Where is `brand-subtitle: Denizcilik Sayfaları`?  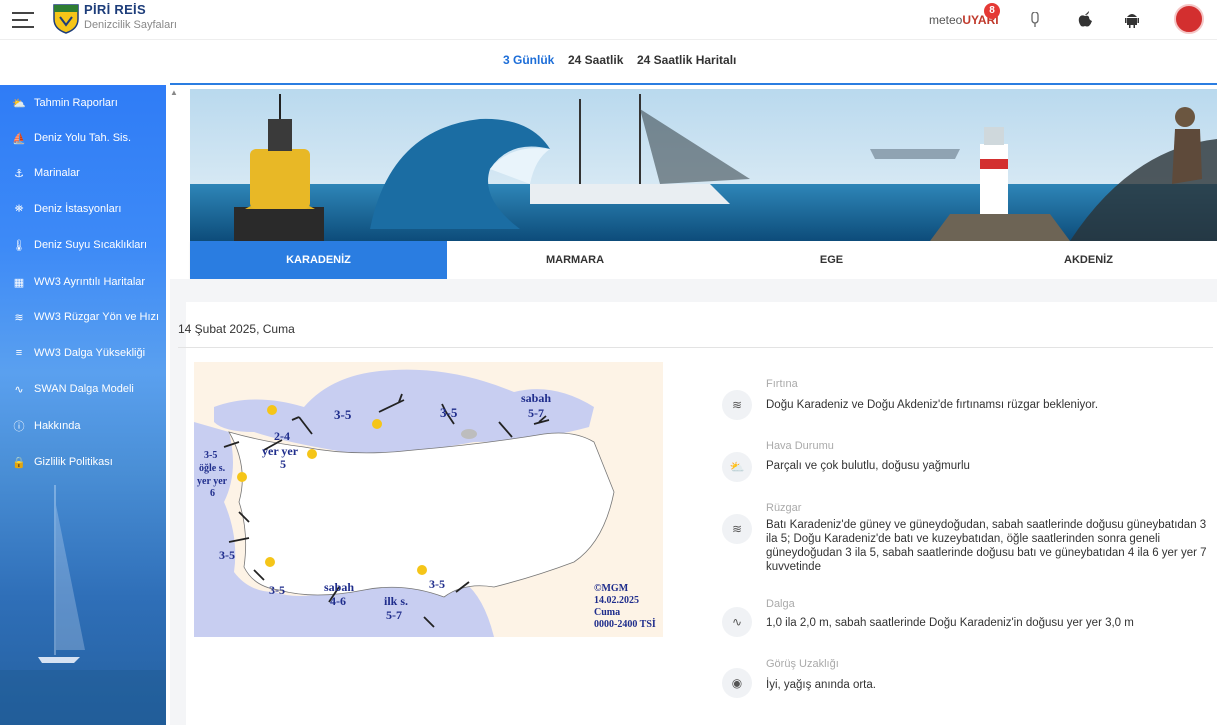
brand-subtitle: Denizcilik Sayfaları is located at coordinates (130, 25).